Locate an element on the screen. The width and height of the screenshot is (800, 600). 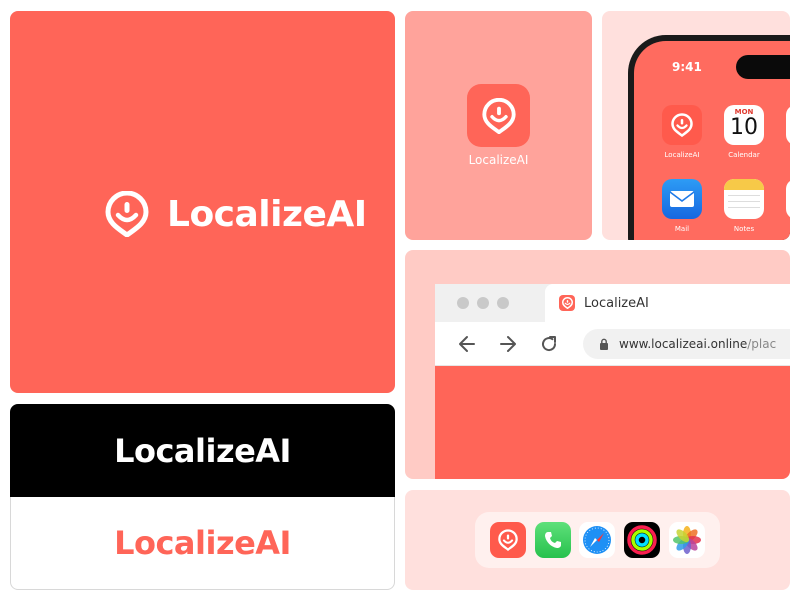
home-app-mail: Mail is located at coordinates (682, 206).